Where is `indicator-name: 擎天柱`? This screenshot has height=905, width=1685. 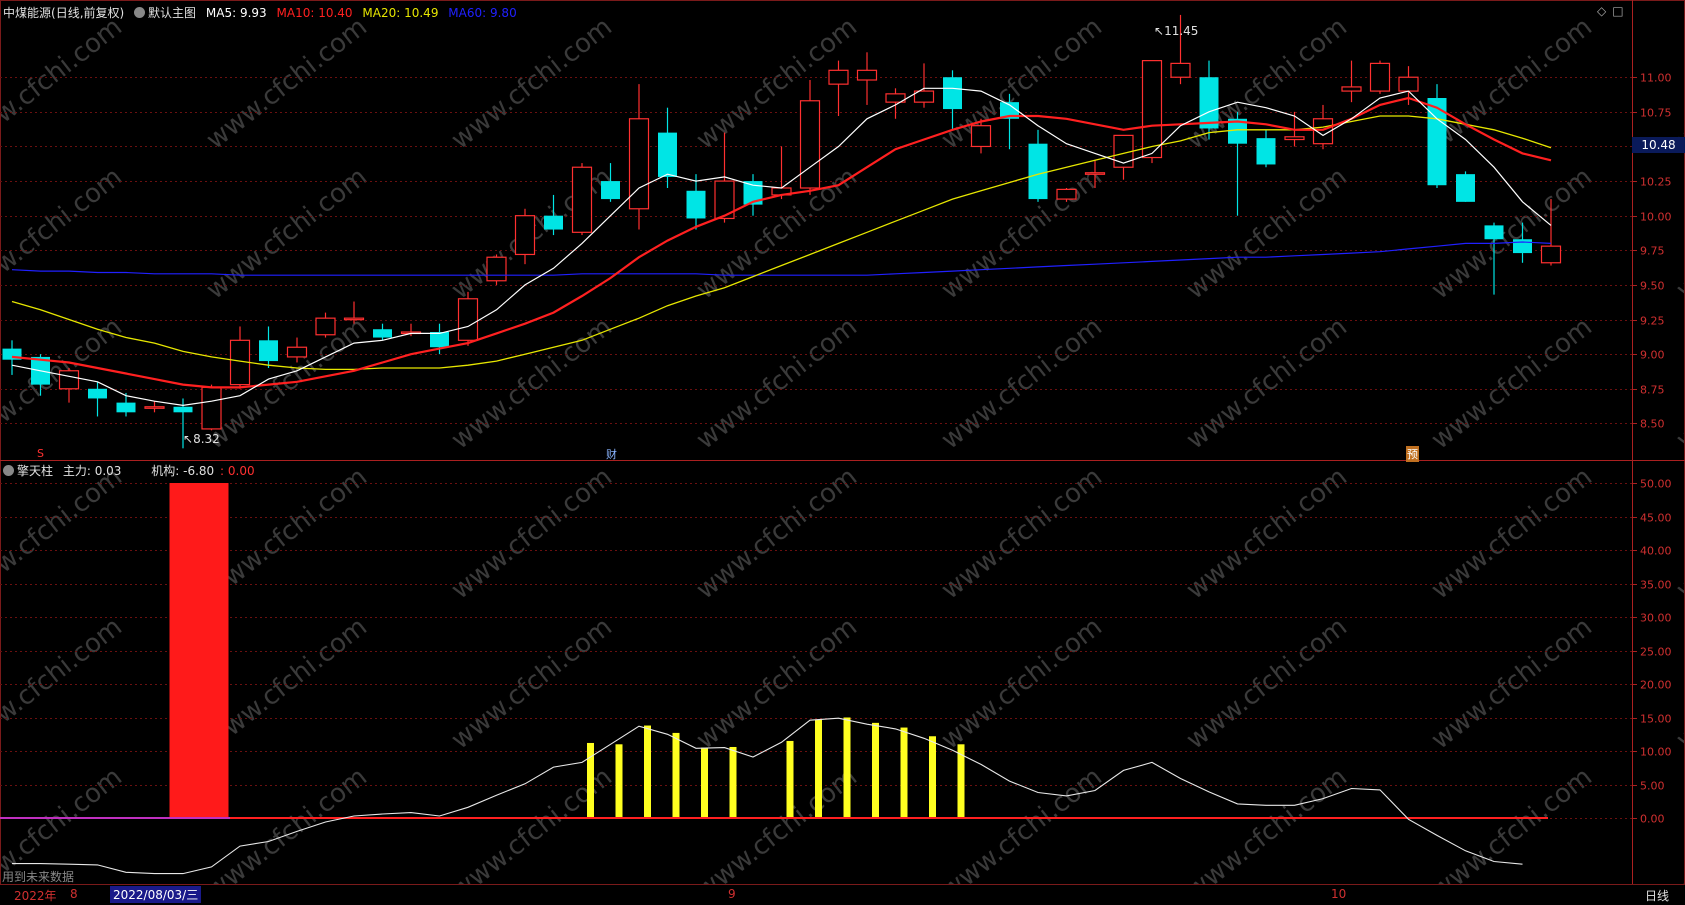
indicator-name: 擎天柱 is located at coordinates (35, 471).